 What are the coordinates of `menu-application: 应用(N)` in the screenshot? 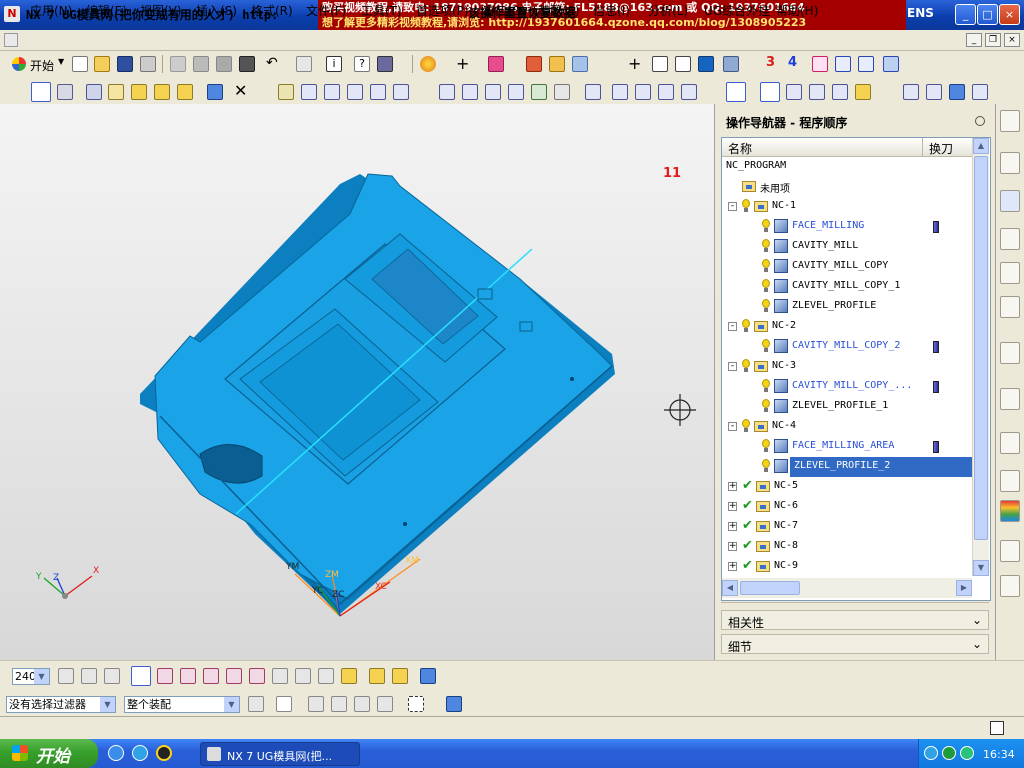 It's located at (51, 10).